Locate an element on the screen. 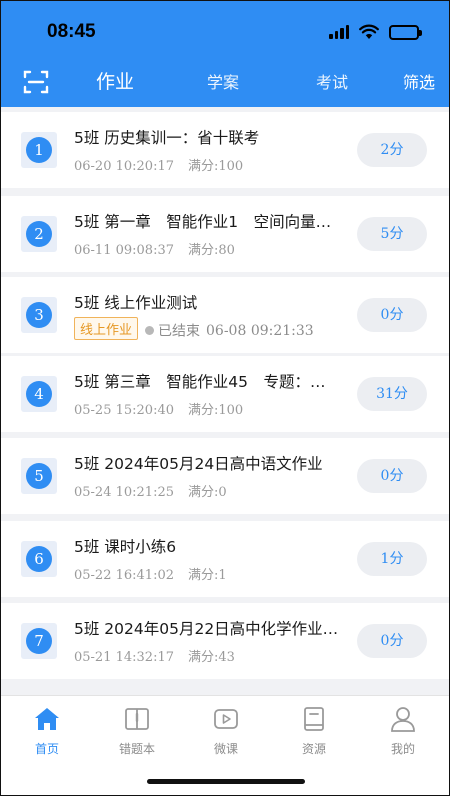 The image size is (450, 796). score-badge: 2分 is located at coordinates (392, 150).